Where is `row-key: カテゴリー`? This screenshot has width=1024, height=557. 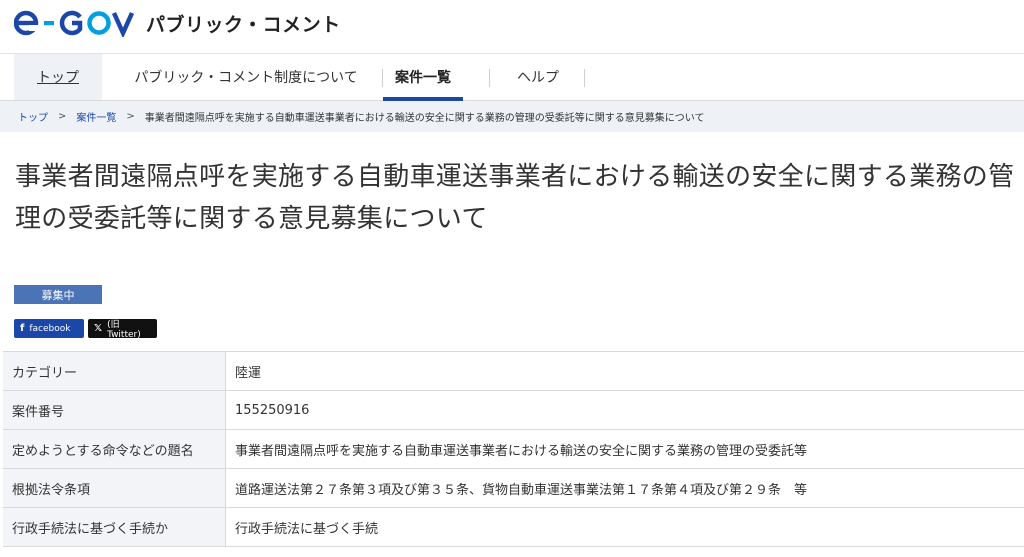
row-key: カテゴリー is located at coordinates (114, 371).